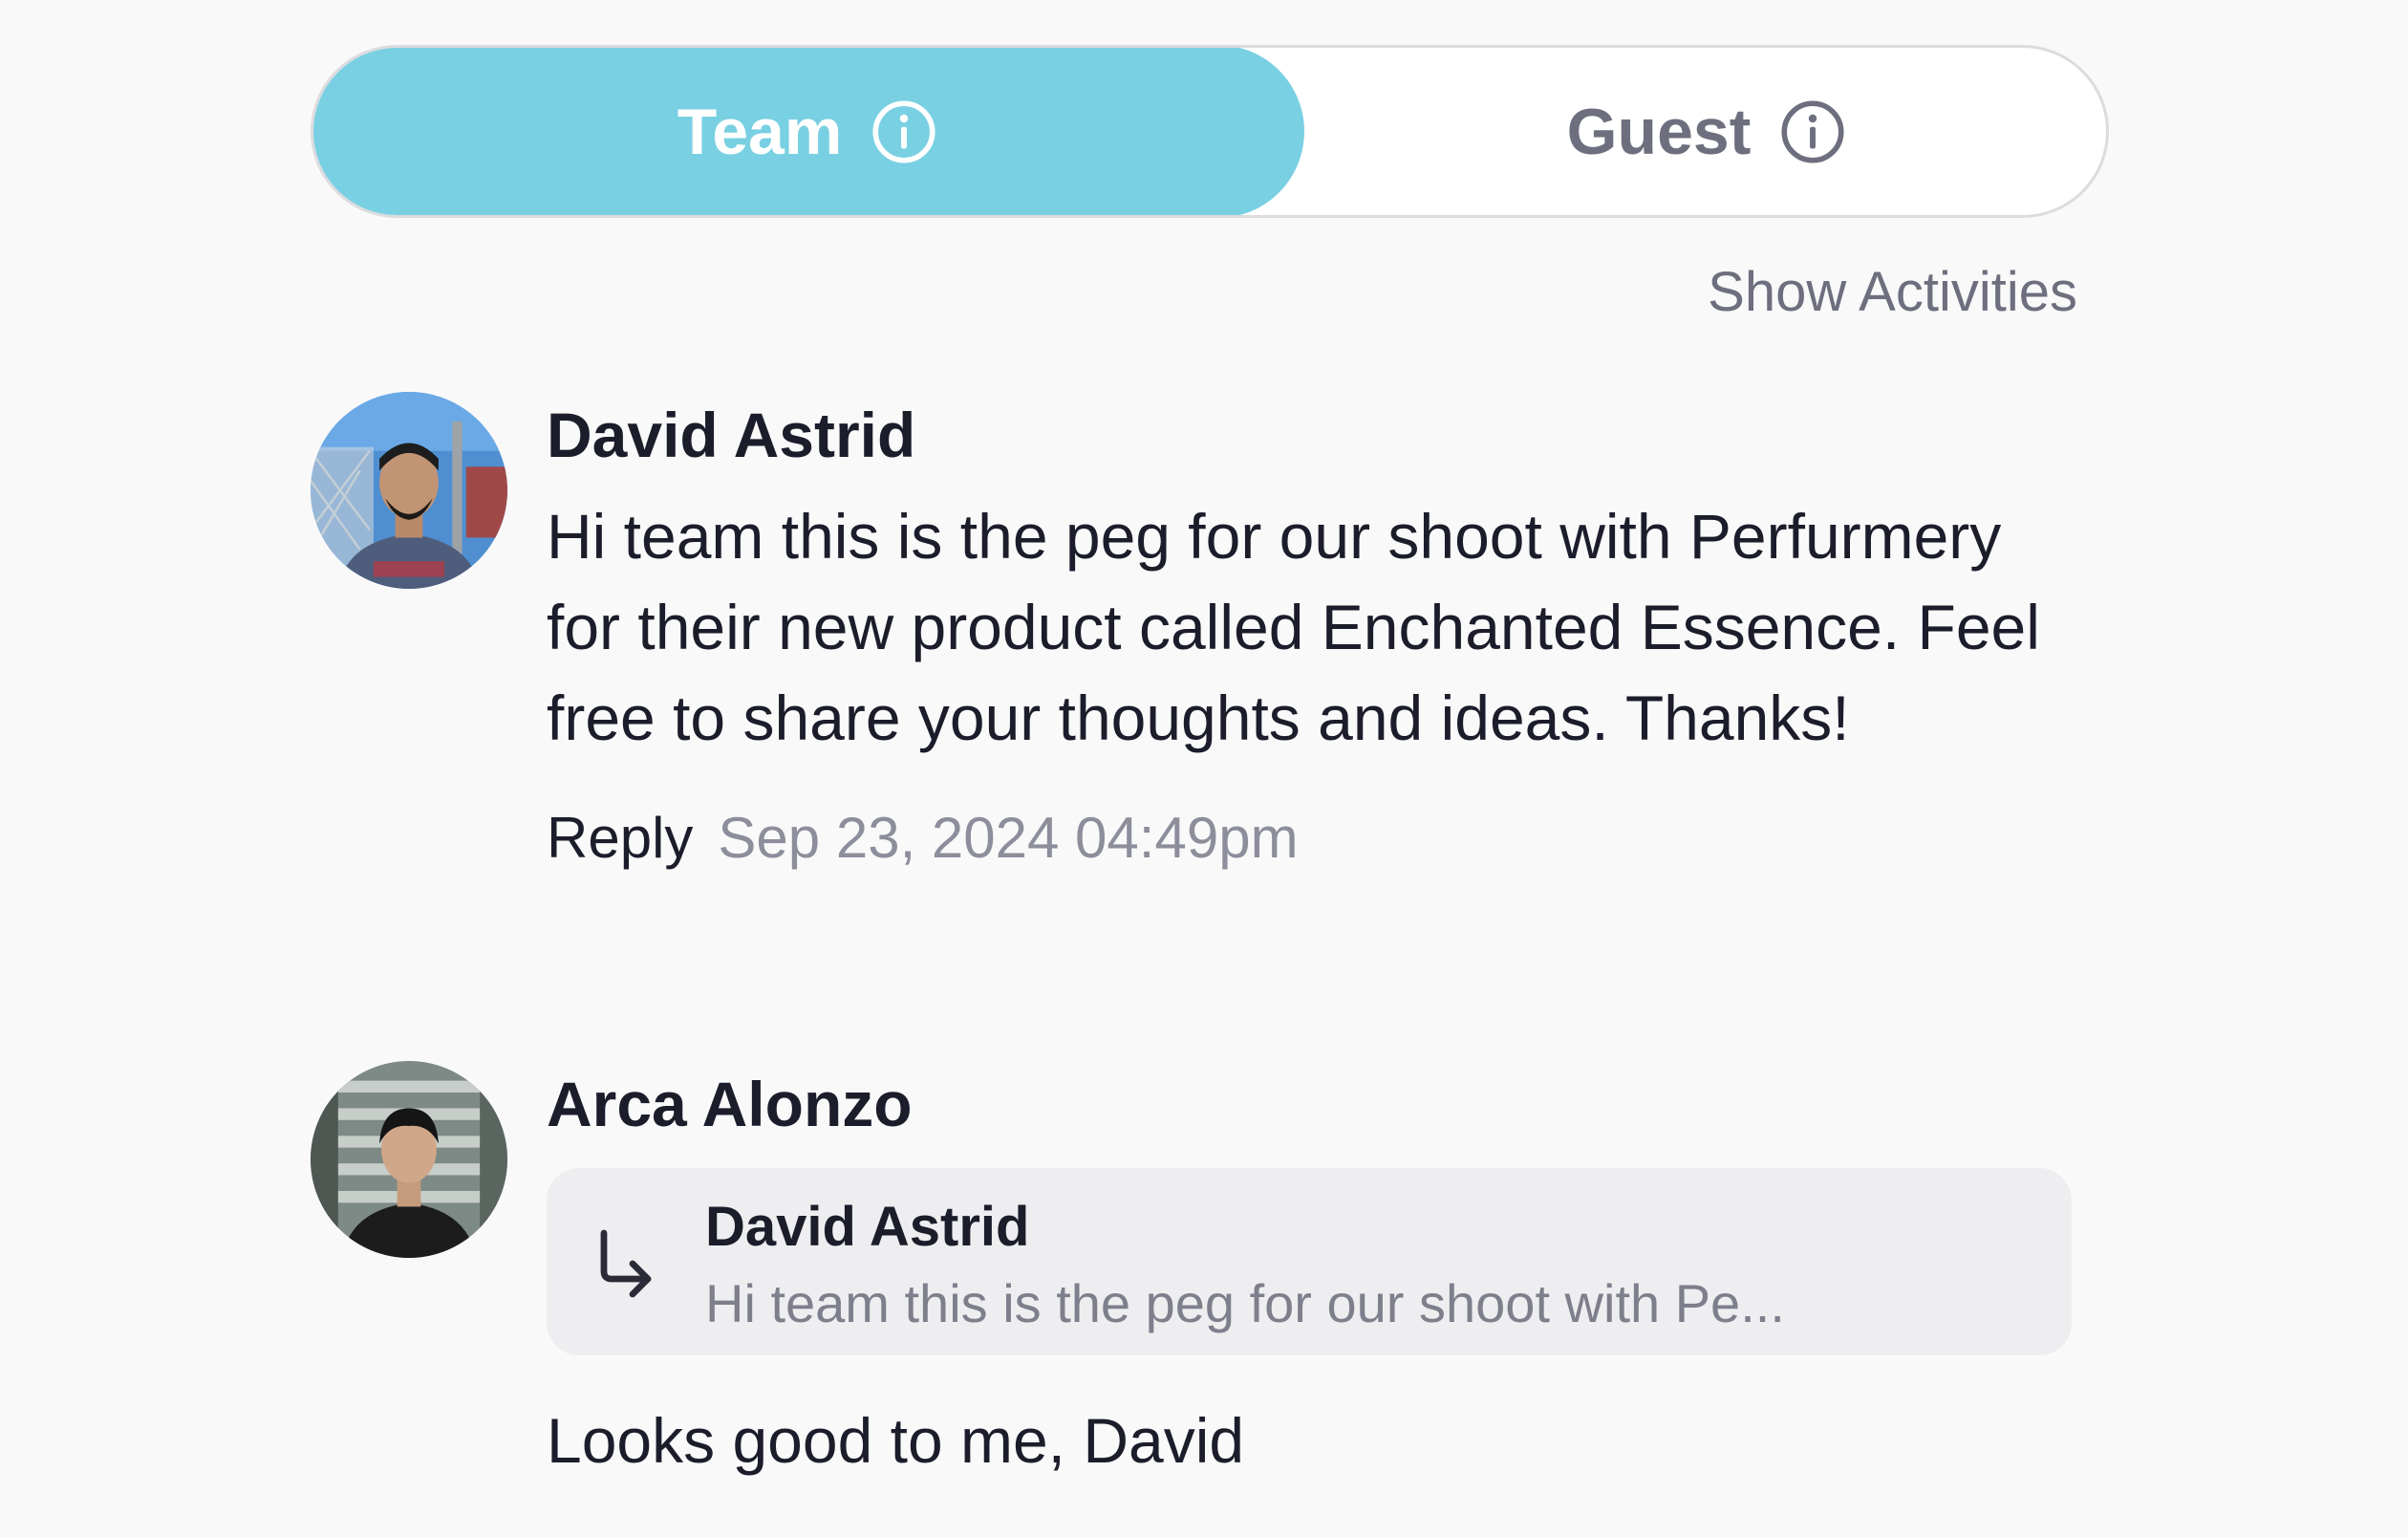  What do you see at coordinates (730, 1104) in the screenshot?
I see `comment-author: Arca Alonzo` at bounding box center [730, 1104].